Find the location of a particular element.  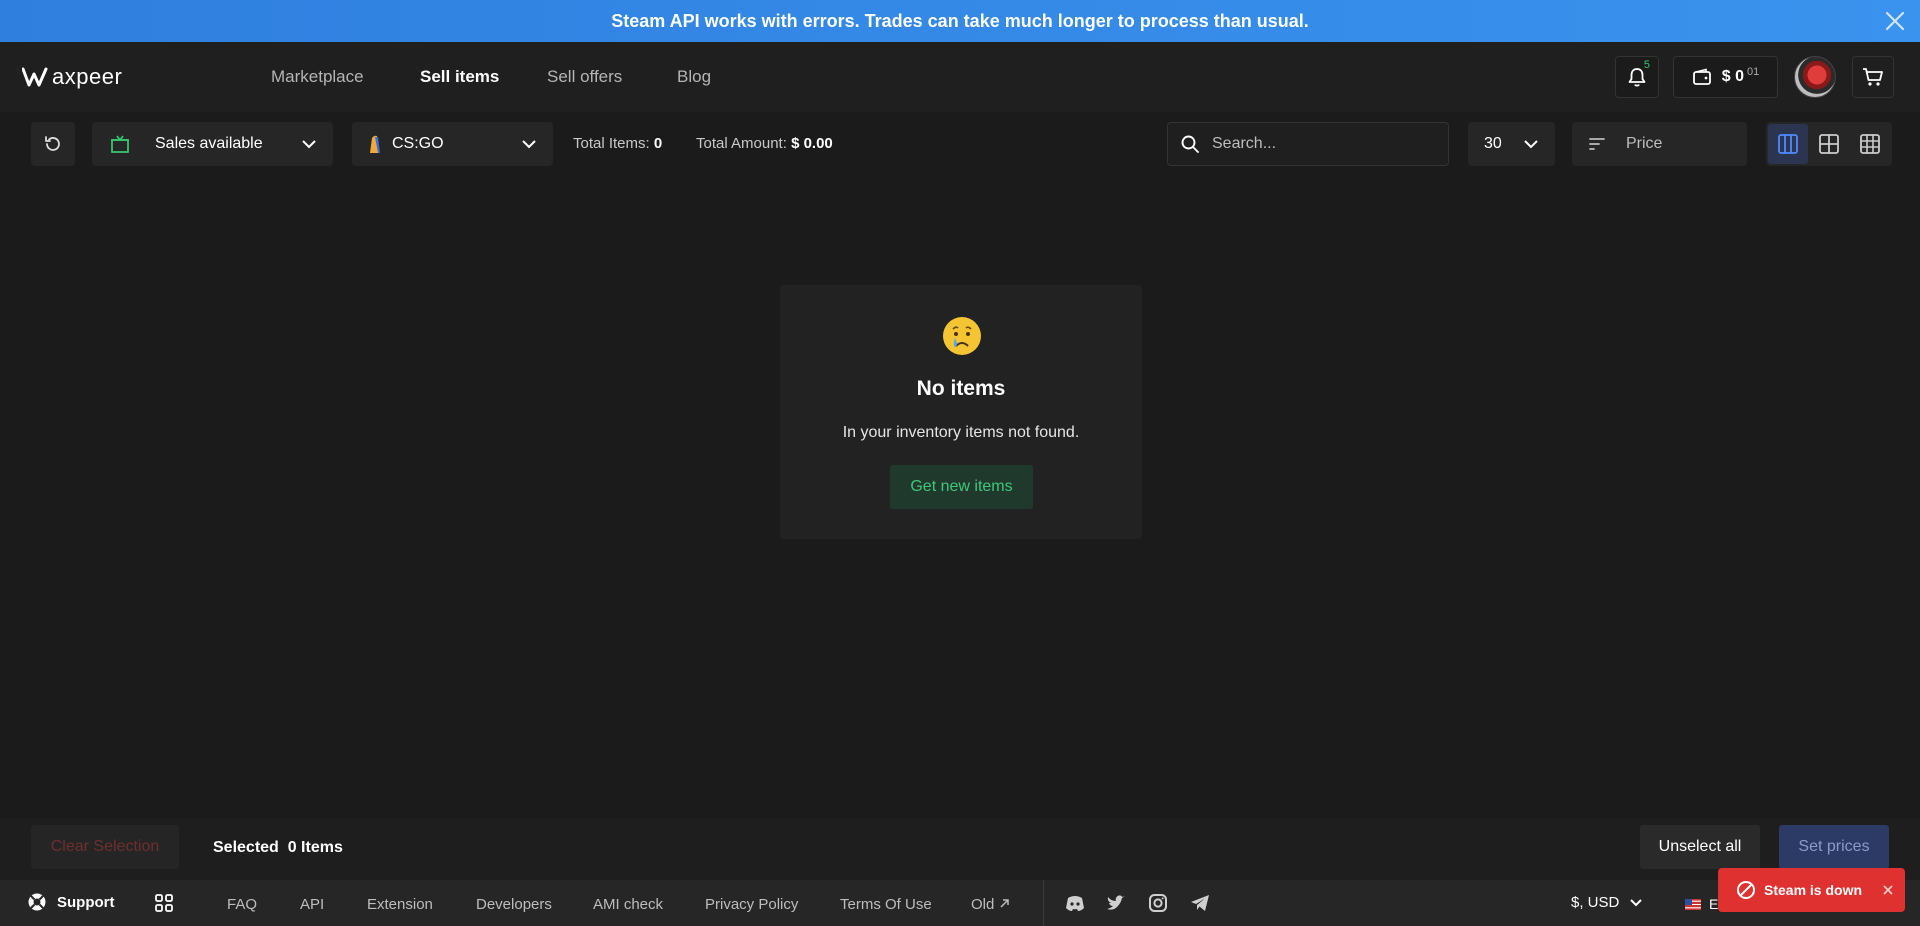

nav-sell-items: Sell items is located at coordinates (459, 77).